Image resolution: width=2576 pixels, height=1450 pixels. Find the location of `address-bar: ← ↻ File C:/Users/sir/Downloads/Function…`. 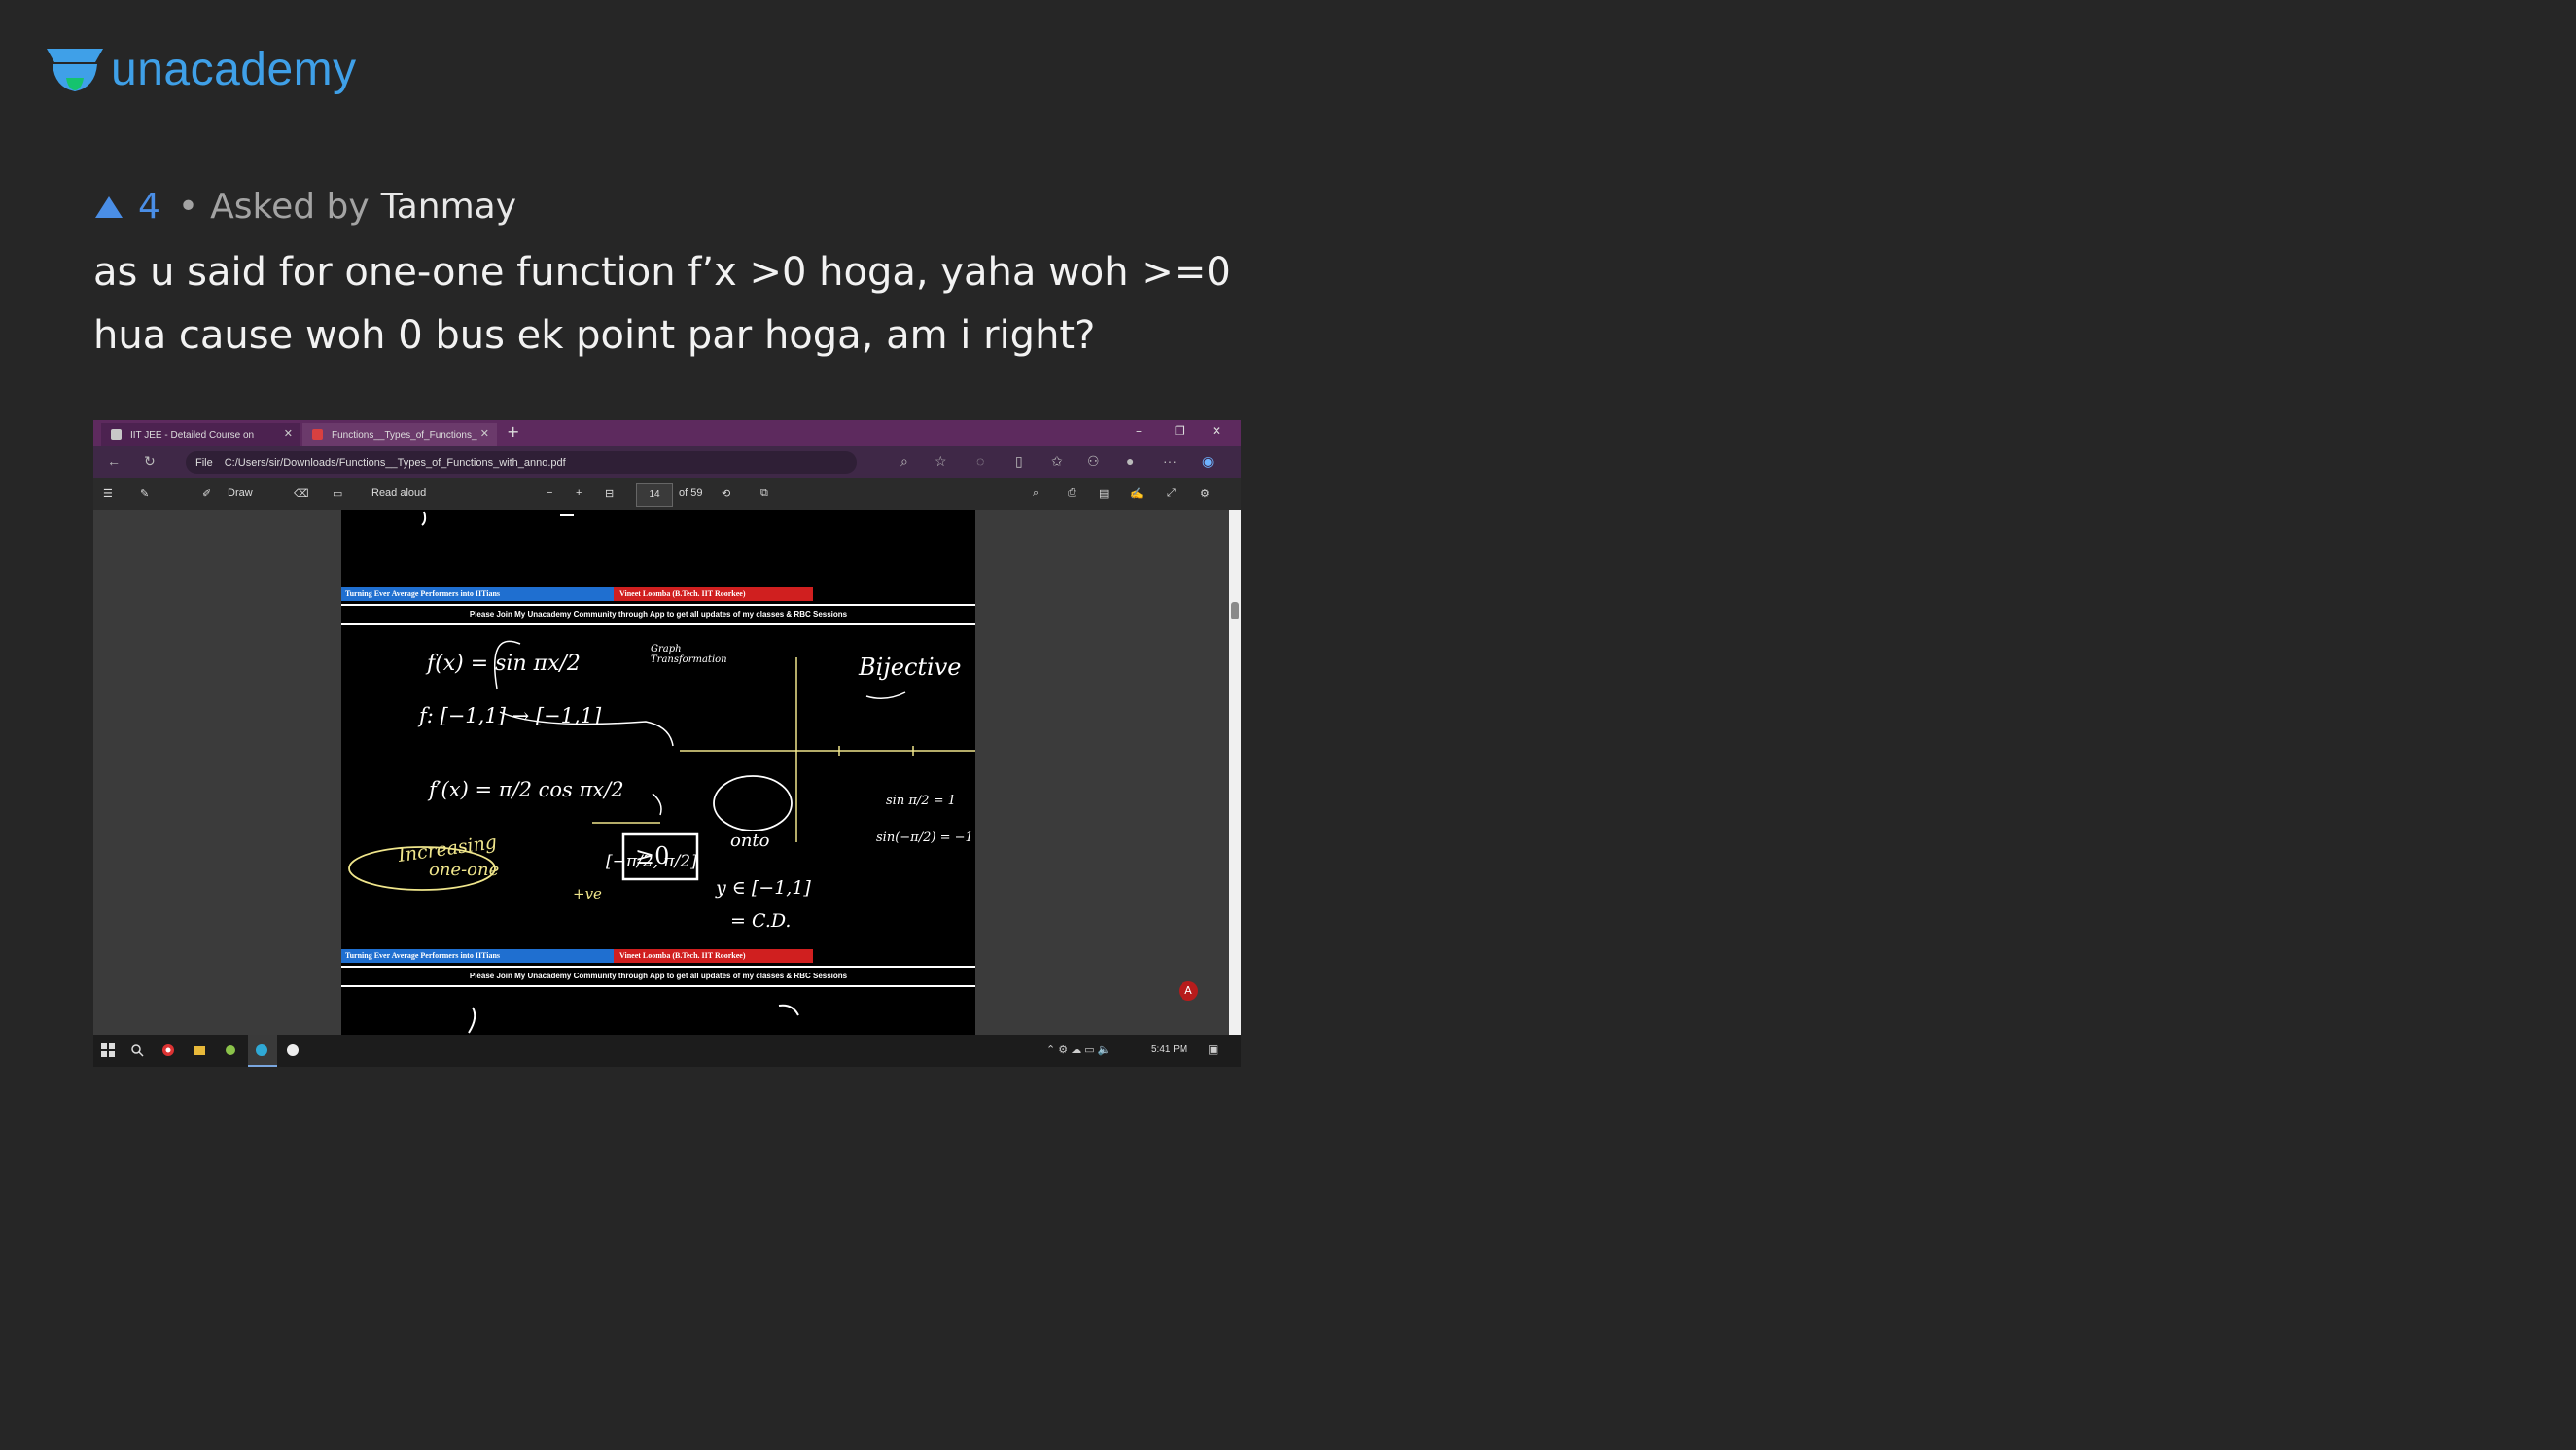

address-bar: ← ↻ File C:/Users/sir/Downloads/Function… is located at coordinates (667, 462).